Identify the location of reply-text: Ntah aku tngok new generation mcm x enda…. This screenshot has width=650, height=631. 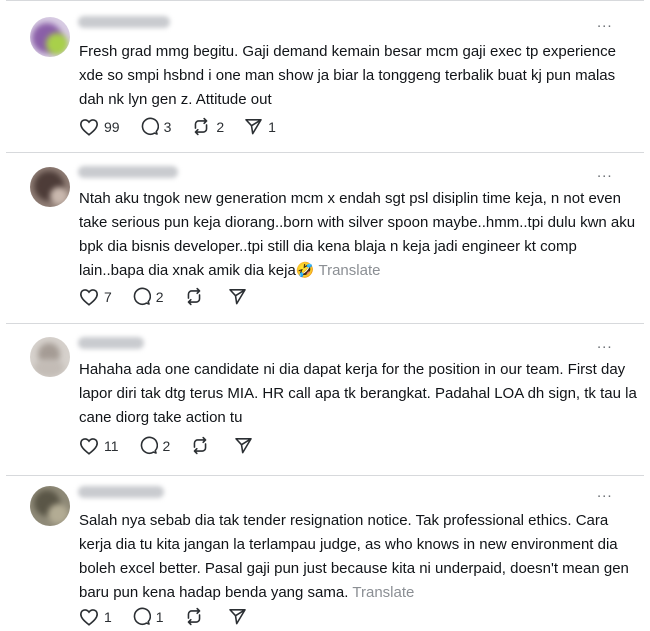
(359, 235).